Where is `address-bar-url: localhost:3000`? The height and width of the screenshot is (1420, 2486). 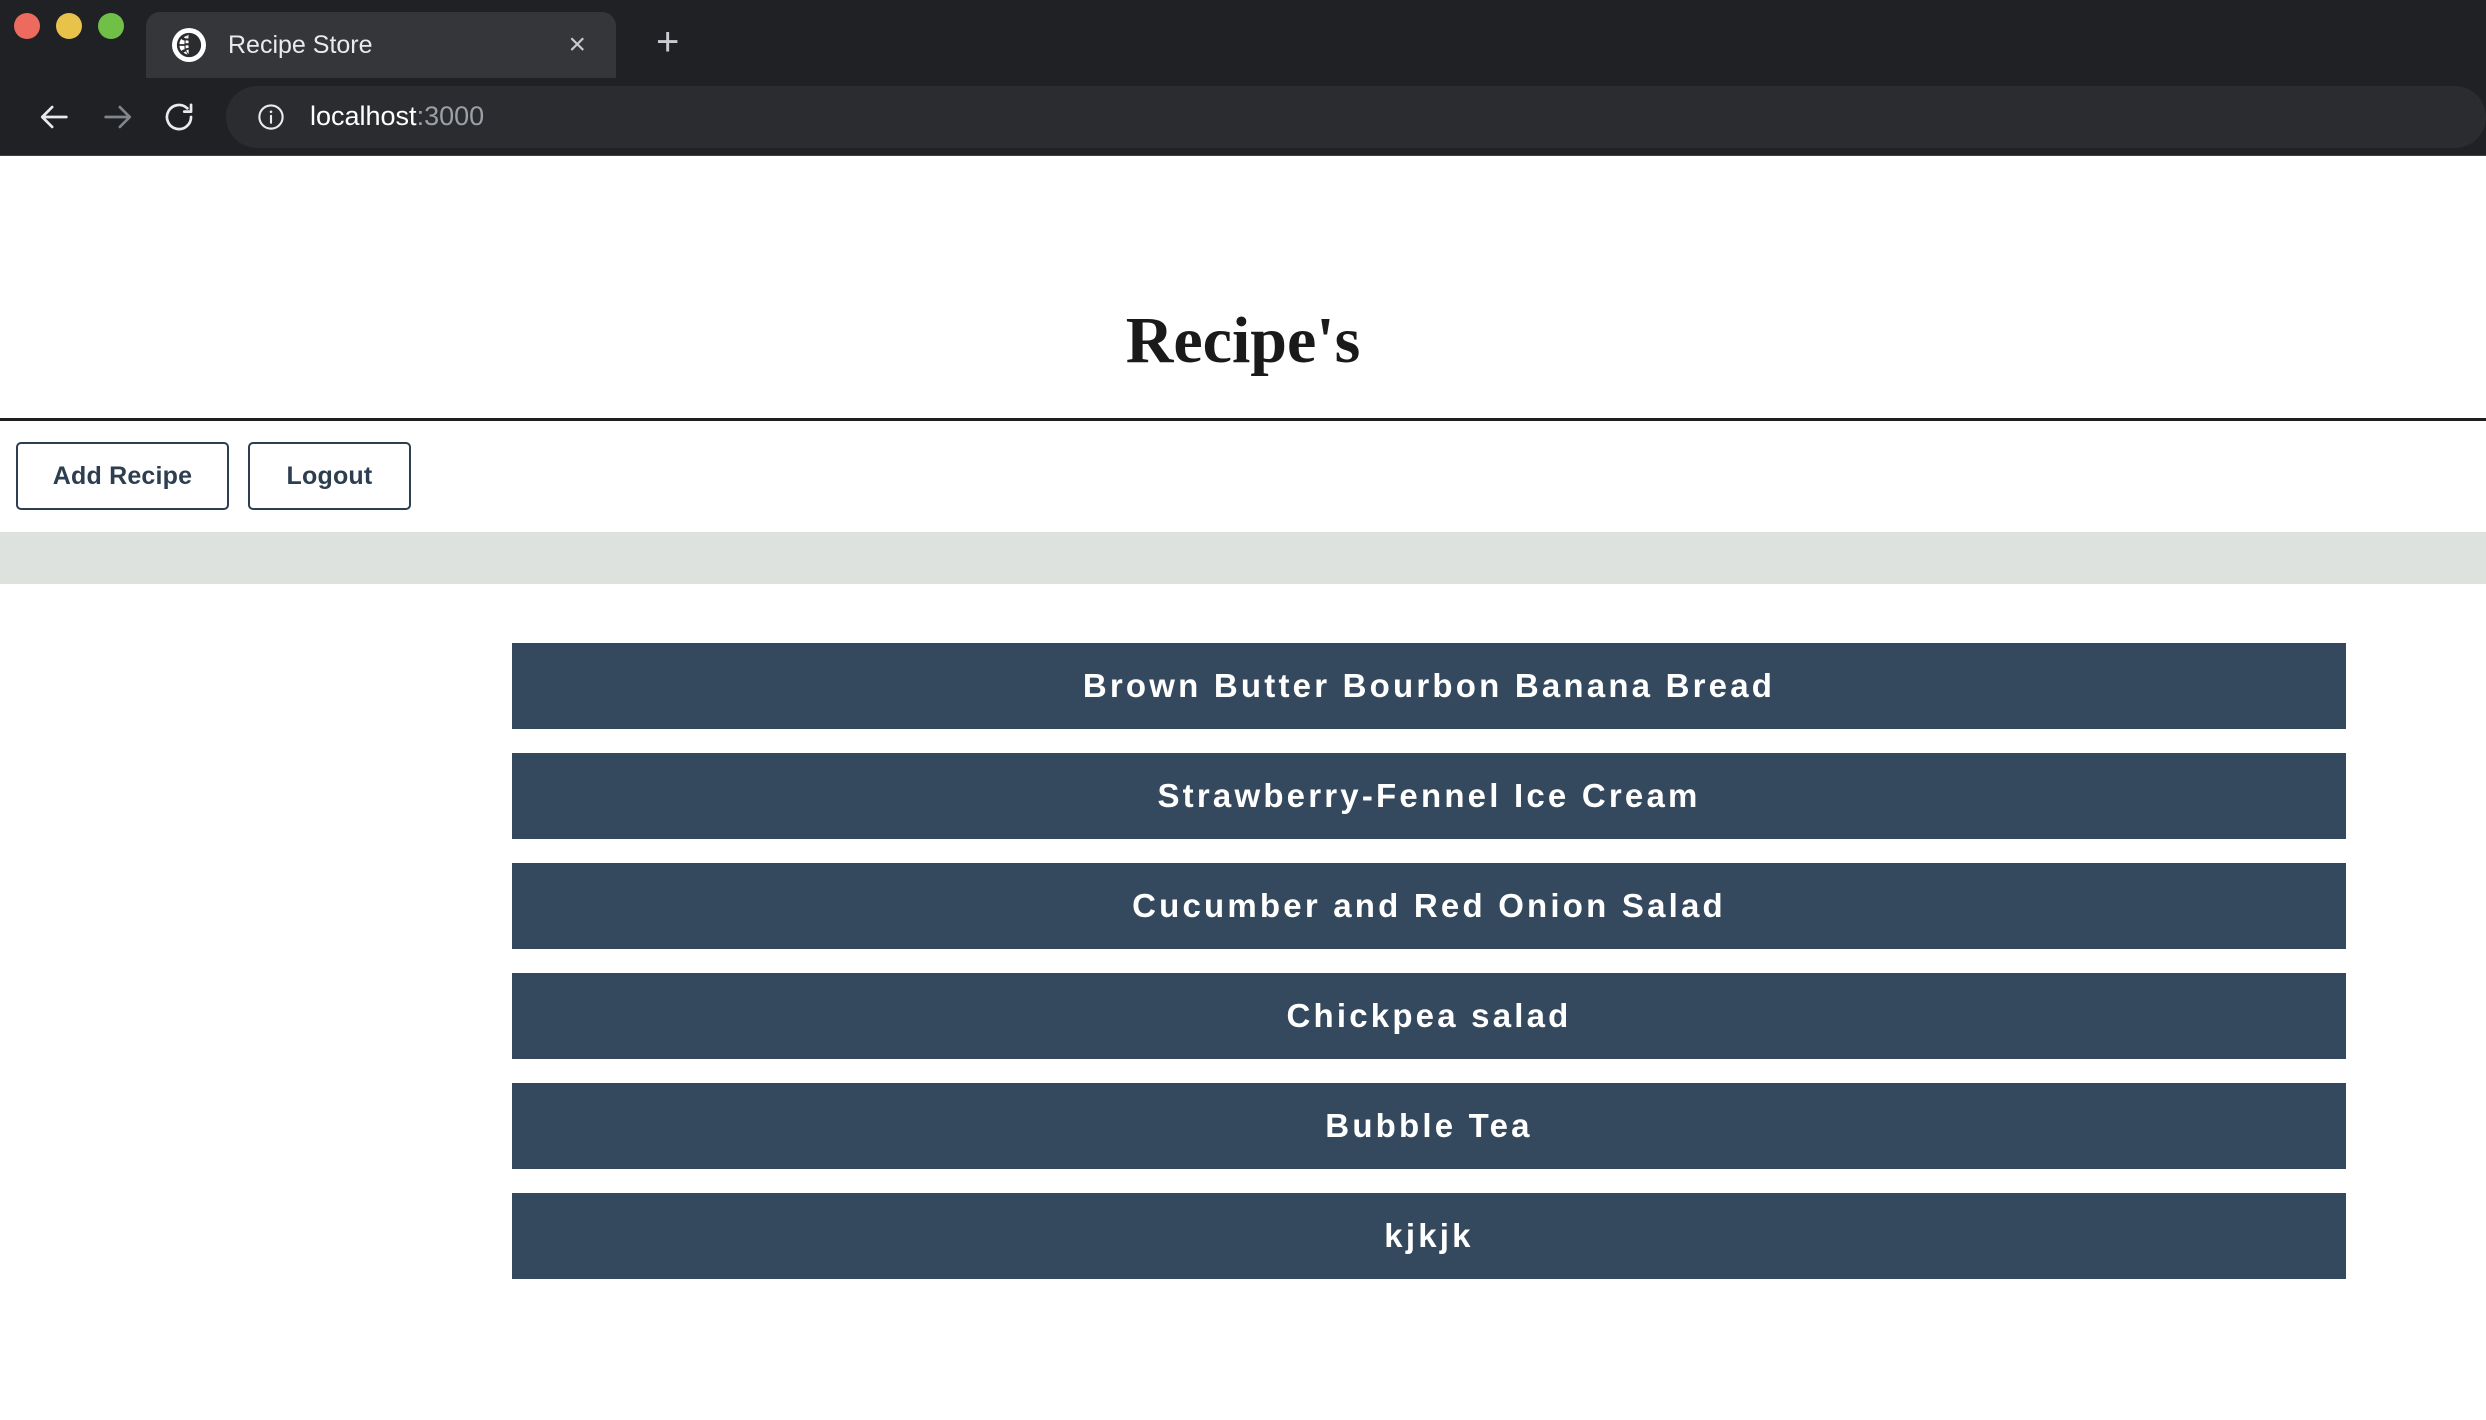 address-bar-url: localhost:3000 is located at coordinates (397, 116).